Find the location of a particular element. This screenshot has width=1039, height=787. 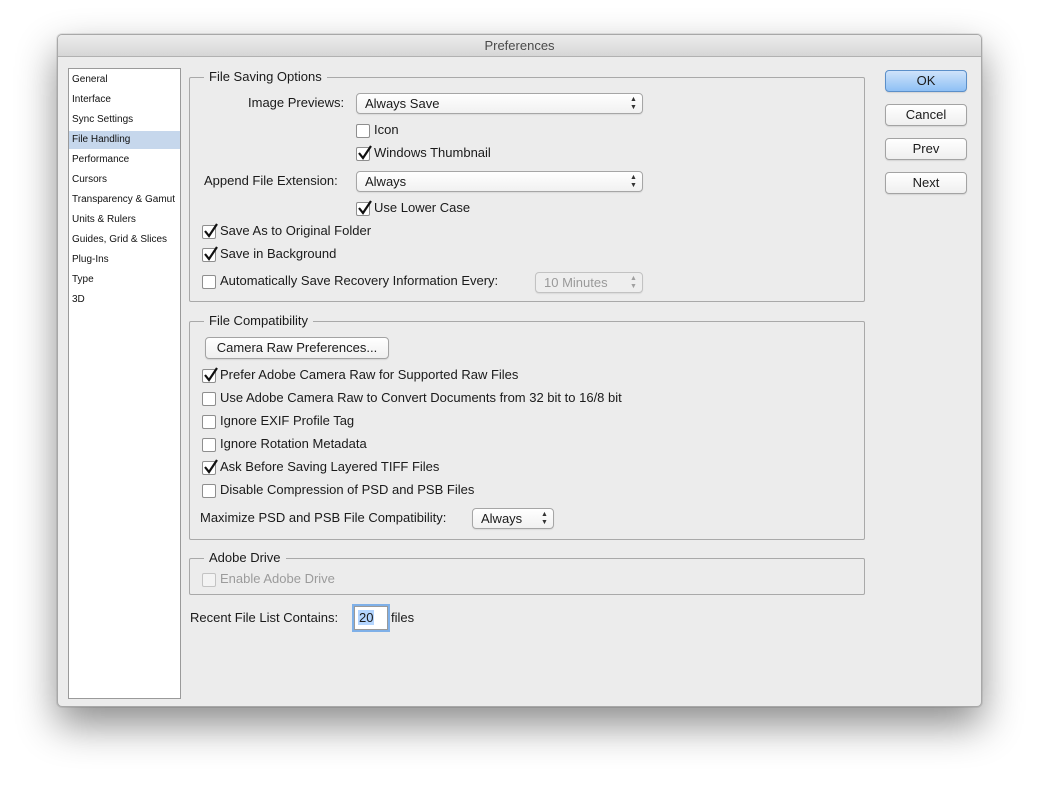

icon-checkbox is located at coordinates (363, 131).